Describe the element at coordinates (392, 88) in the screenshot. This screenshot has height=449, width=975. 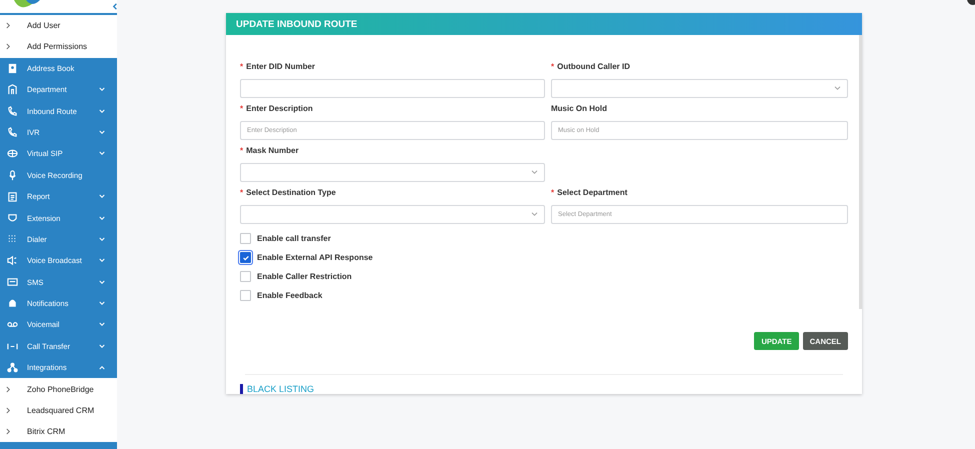
I see `input-field` at that location.